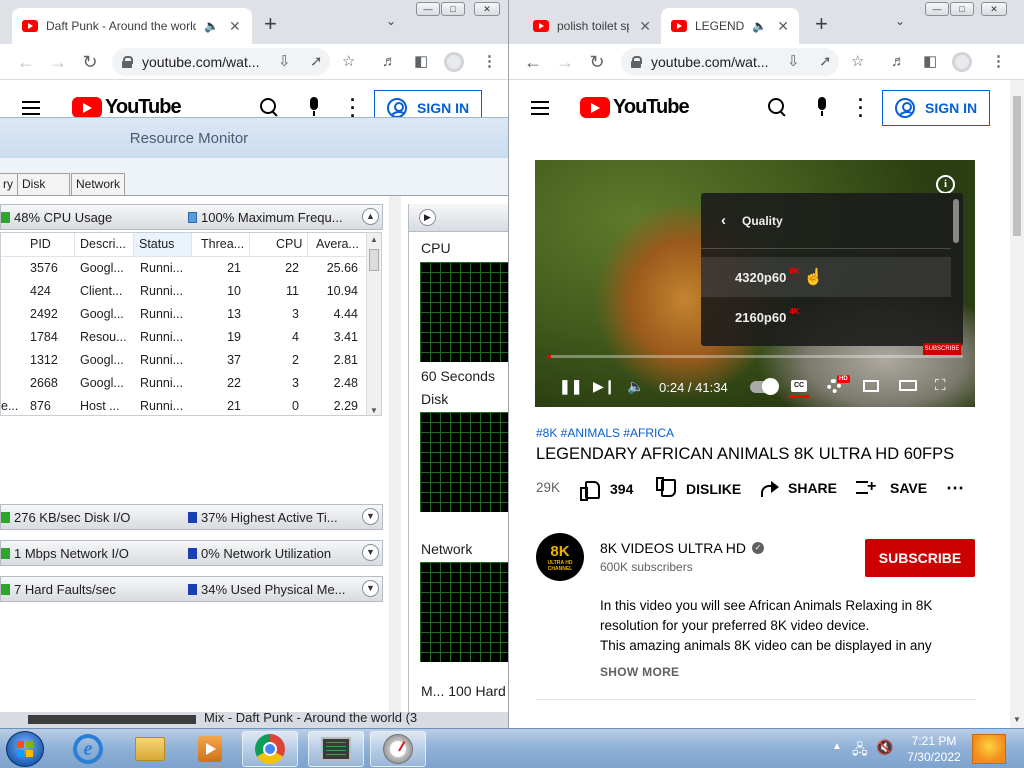 Image resolution: width=1024 pixels, height=768 pixels. I want to click on system-clock: 7:21 PM 7/30/2022, so click(934, 749).